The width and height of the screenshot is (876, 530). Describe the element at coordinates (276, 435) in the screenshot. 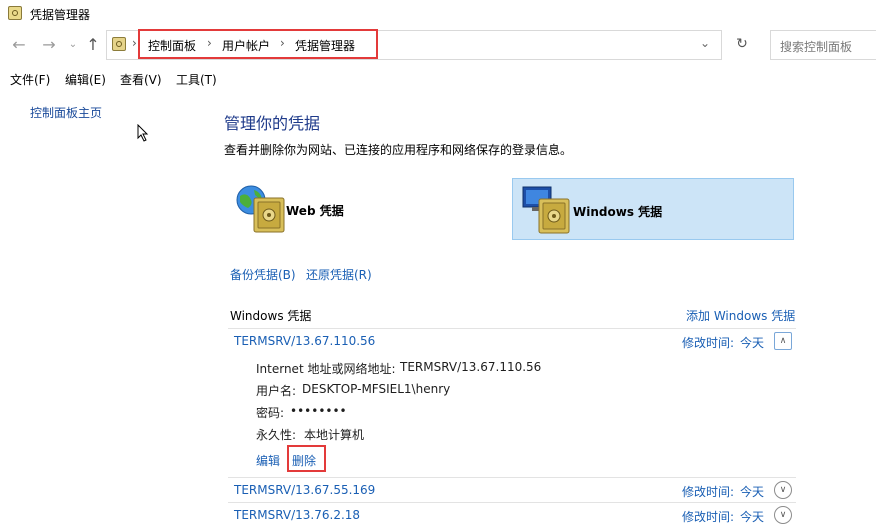

I see `persistence-label: 永久性:` at that location.